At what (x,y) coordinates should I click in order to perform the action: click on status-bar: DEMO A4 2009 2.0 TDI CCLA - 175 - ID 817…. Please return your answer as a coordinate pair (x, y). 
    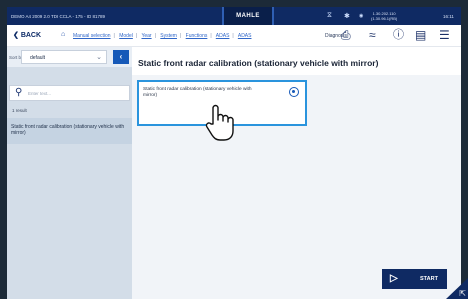
    Looking at the image, I should click on (234, 16).